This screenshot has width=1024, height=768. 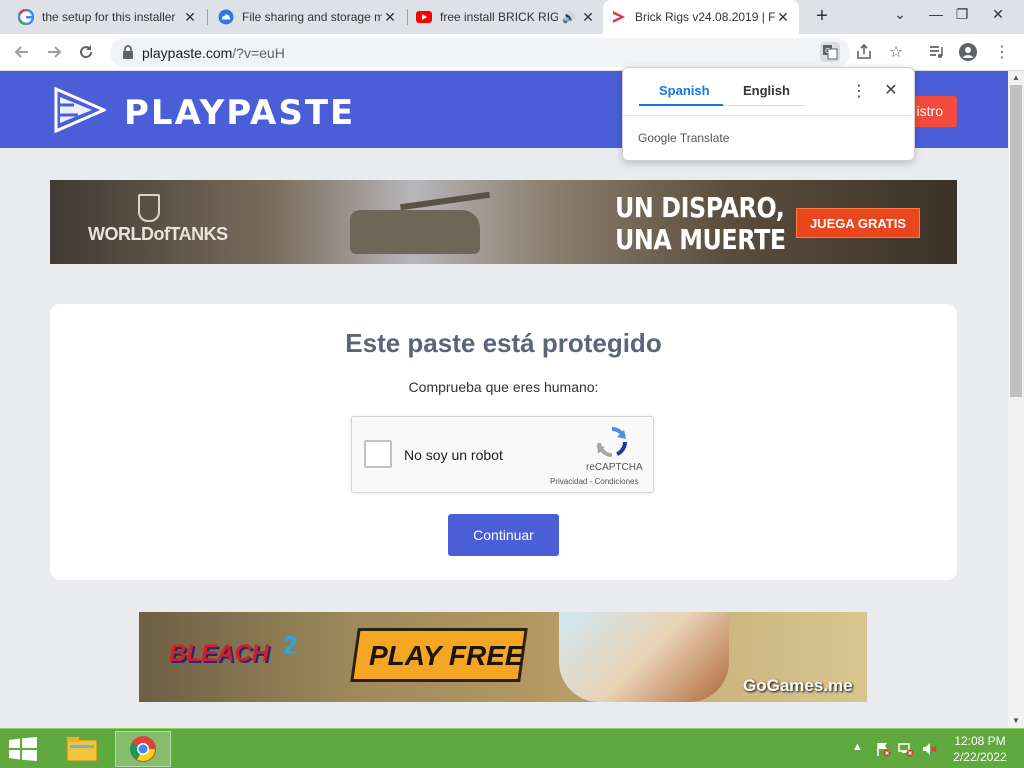 I want to click on ad-brand: WORLDofTANKS, so click(x=158, y=234).